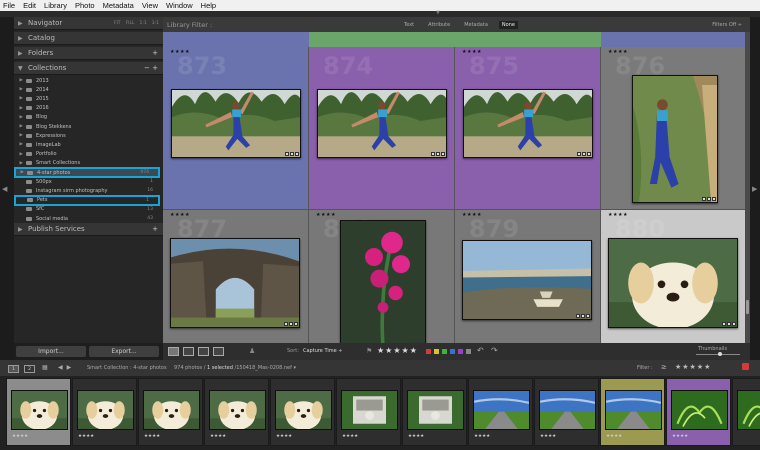 This screenshot has width=760, height=450. What do you see at coordinates (382, 128) in the screenshot?
I see `grid-cell: 874` at bounding box center [382, 128].